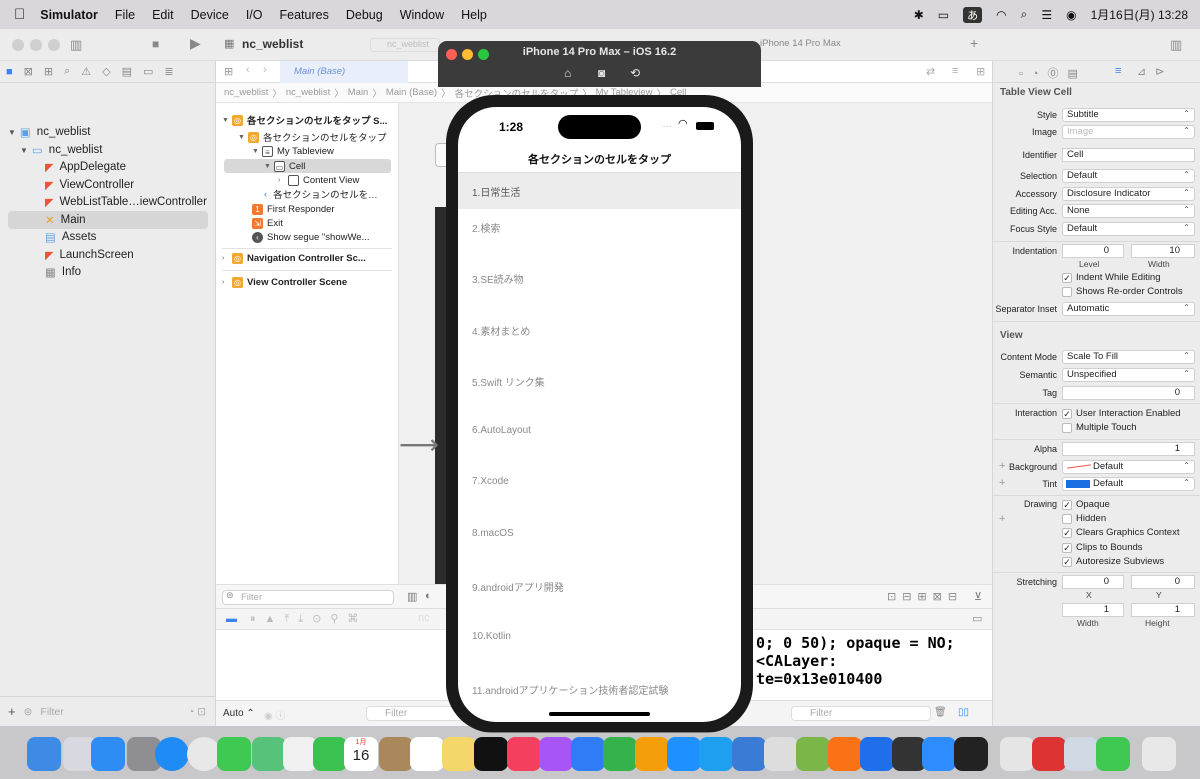 The width and height of the screenshot is (1200, 779). I want to click on separator-inset-popup: Automatic, so click(1128, 309).